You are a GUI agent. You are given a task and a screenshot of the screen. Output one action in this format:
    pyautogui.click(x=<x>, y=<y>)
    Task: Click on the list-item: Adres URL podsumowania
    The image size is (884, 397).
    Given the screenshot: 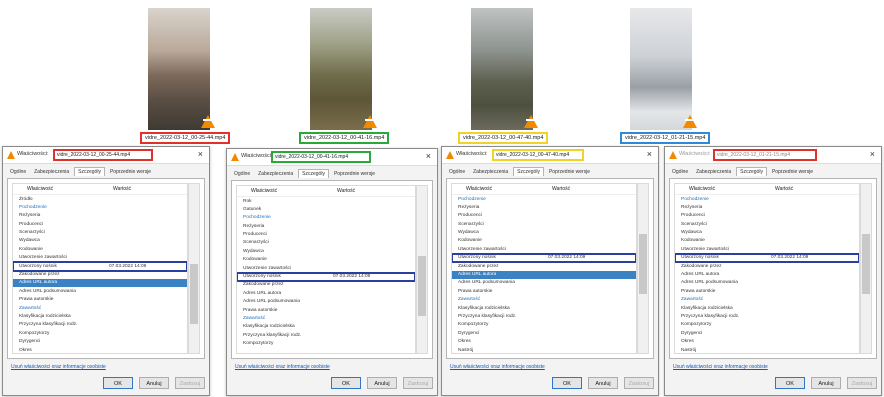 What is the action you would take?
    pyautogui.click(x=100, y=291)
    